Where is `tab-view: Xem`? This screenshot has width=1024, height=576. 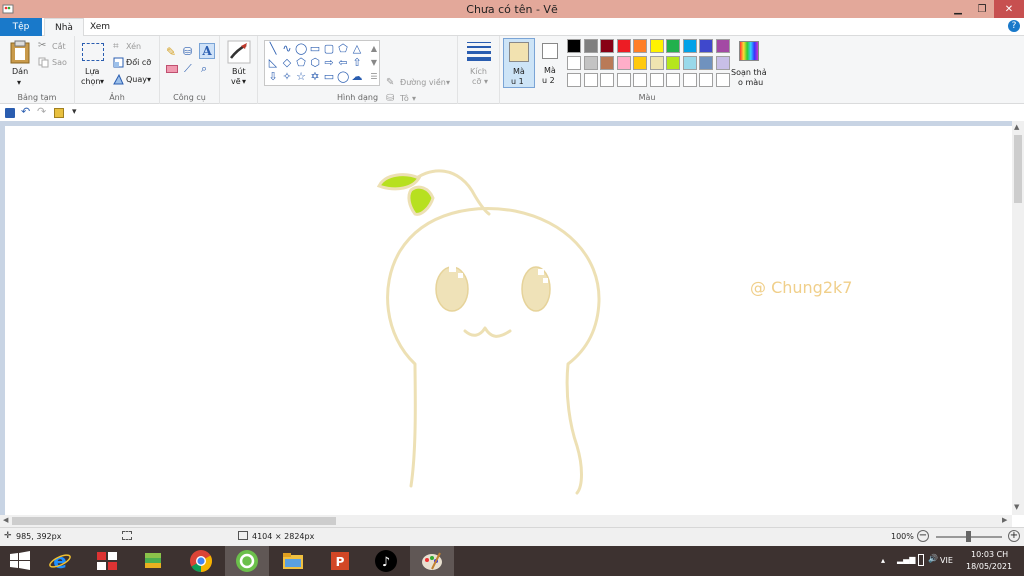 tab-view: Xem is located at coordinates (100, 27).